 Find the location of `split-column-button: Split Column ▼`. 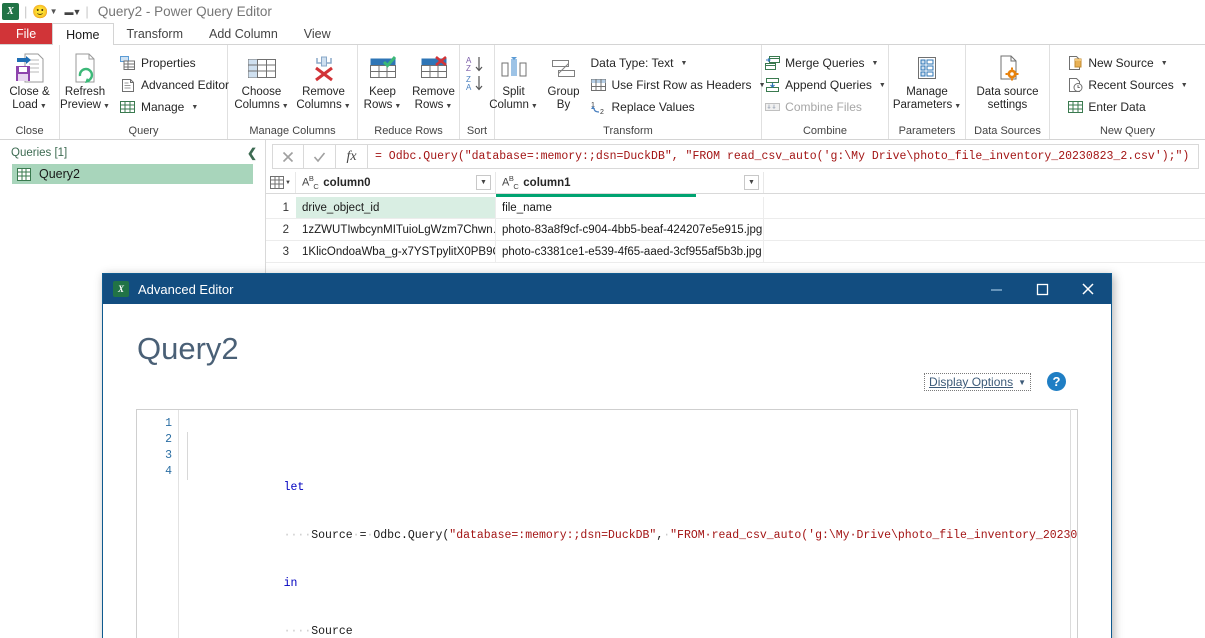

split-column-button: Split Column ▼ is located at coordinates (514, 81).